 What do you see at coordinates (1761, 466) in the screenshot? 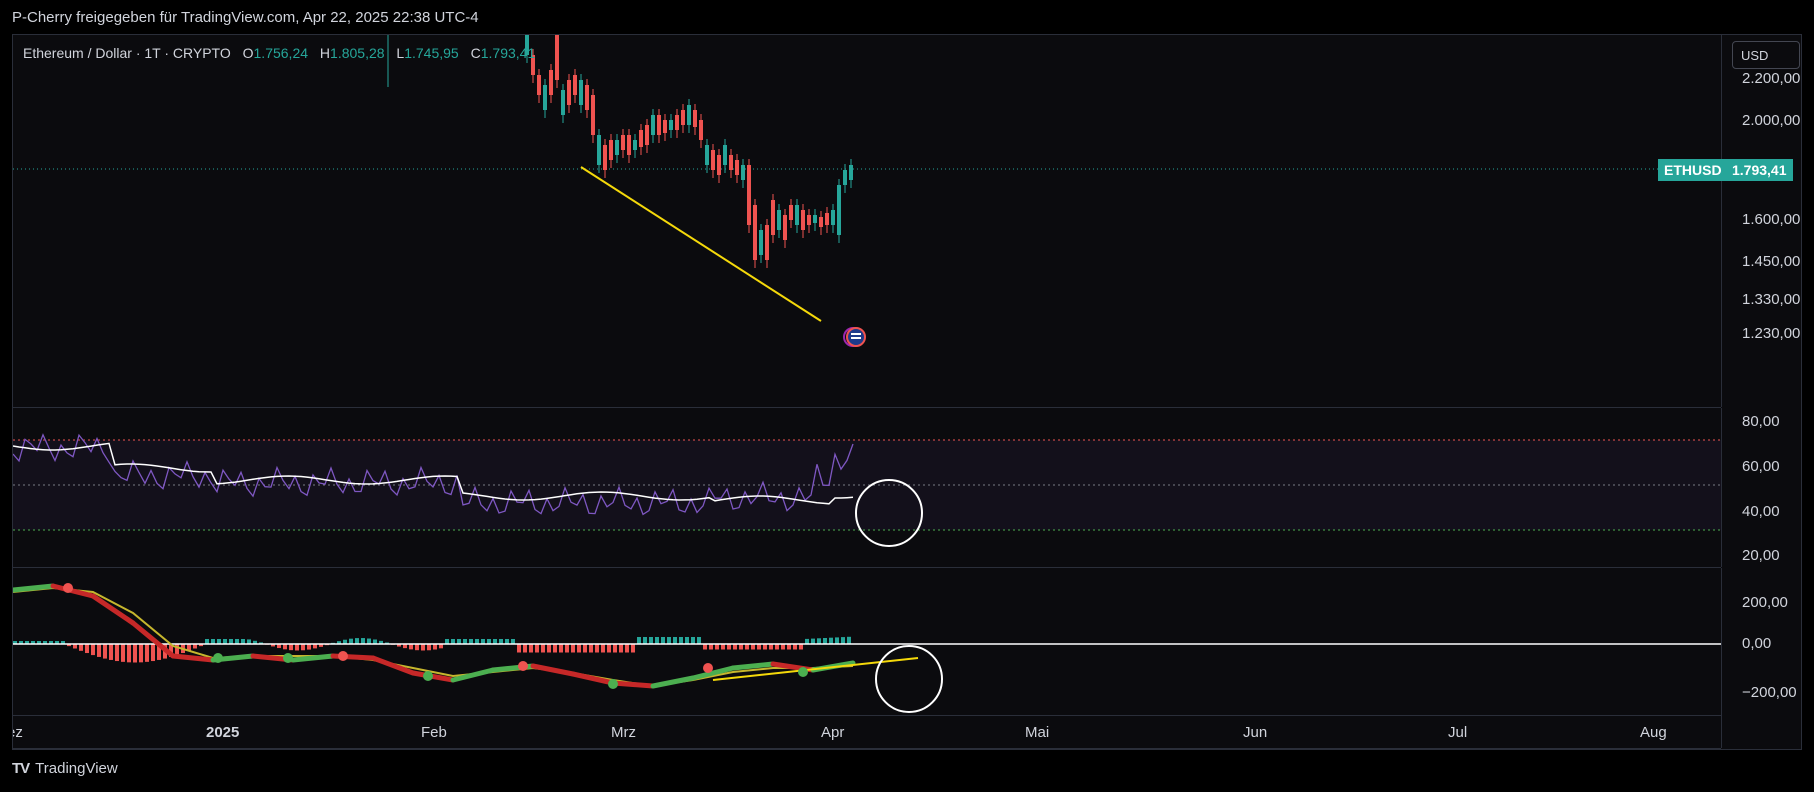
I see `rsi-tick: 60,00` at bounding box center [1761, 466].